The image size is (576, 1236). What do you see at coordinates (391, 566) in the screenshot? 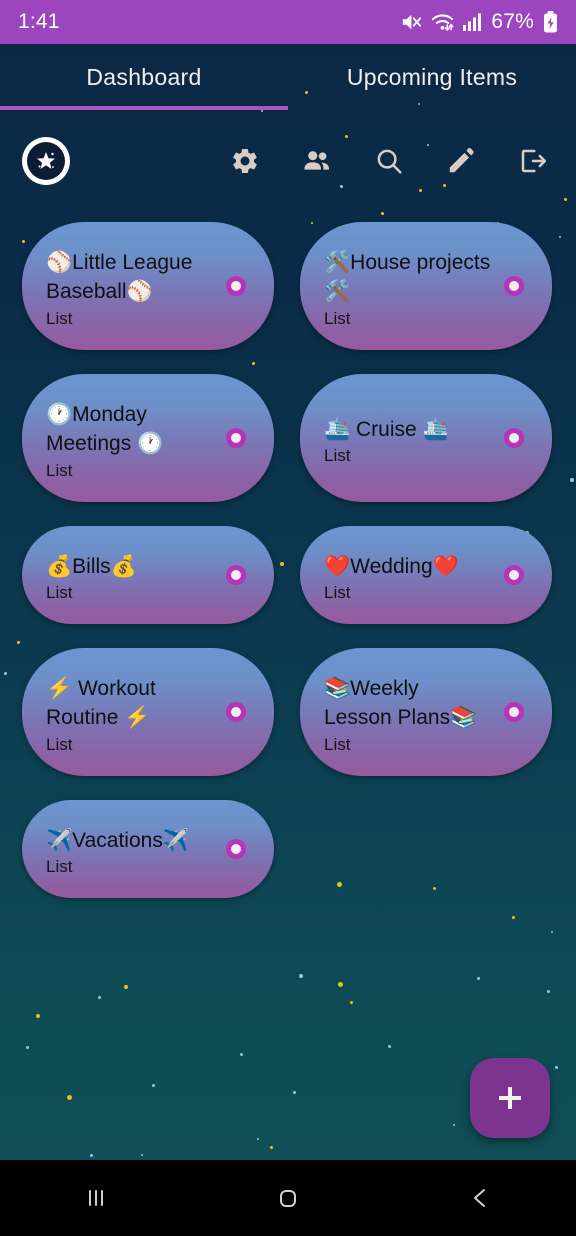
I see `list-card-title: ❤️Wedding❤️` at bounding box center [391, 566].